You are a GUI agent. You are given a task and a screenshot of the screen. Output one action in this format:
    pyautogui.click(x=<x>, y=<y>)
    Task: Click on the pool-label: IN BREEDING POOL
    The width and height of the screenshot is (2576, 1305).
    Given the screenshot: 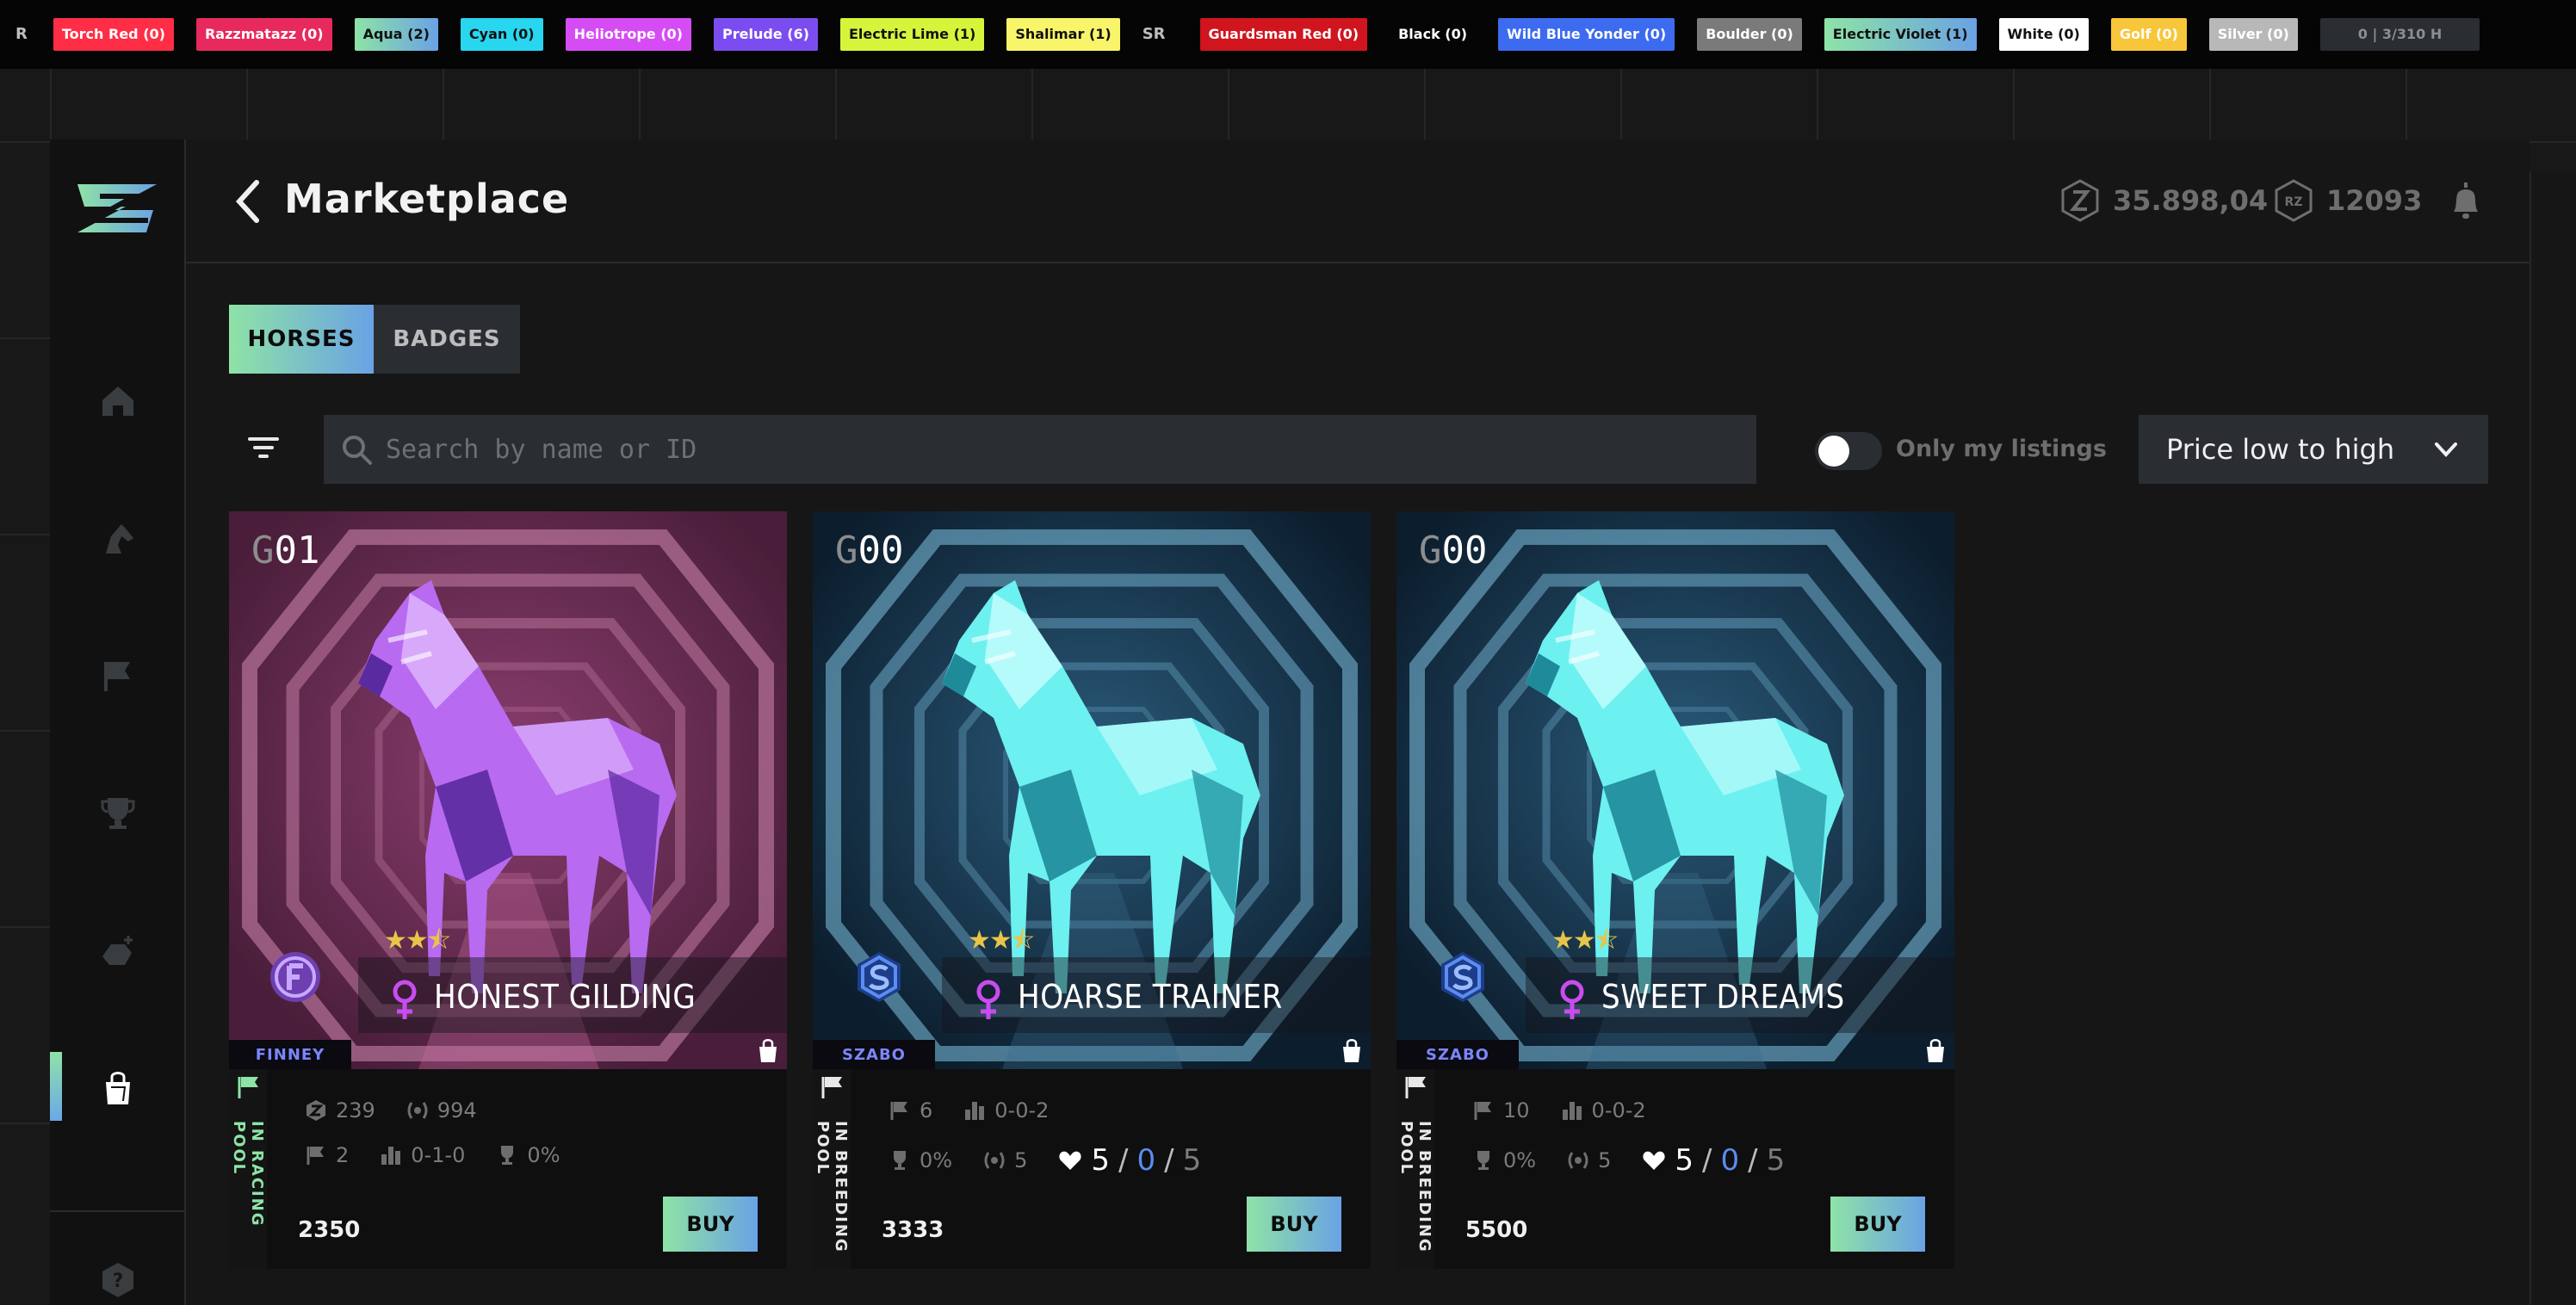 What is the action you would take?
    pyautogui.click(x=1416, y=1187)
    